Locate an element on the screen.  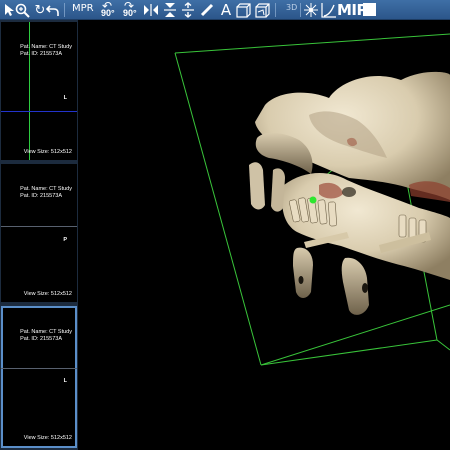
text-annotation-icon: A is located at coordinates (226, 10).